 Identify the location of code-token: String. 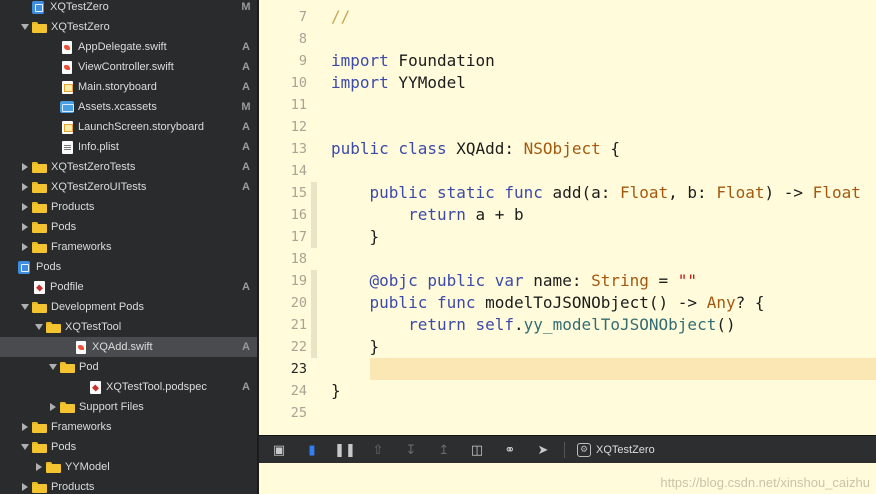
(620, 280).